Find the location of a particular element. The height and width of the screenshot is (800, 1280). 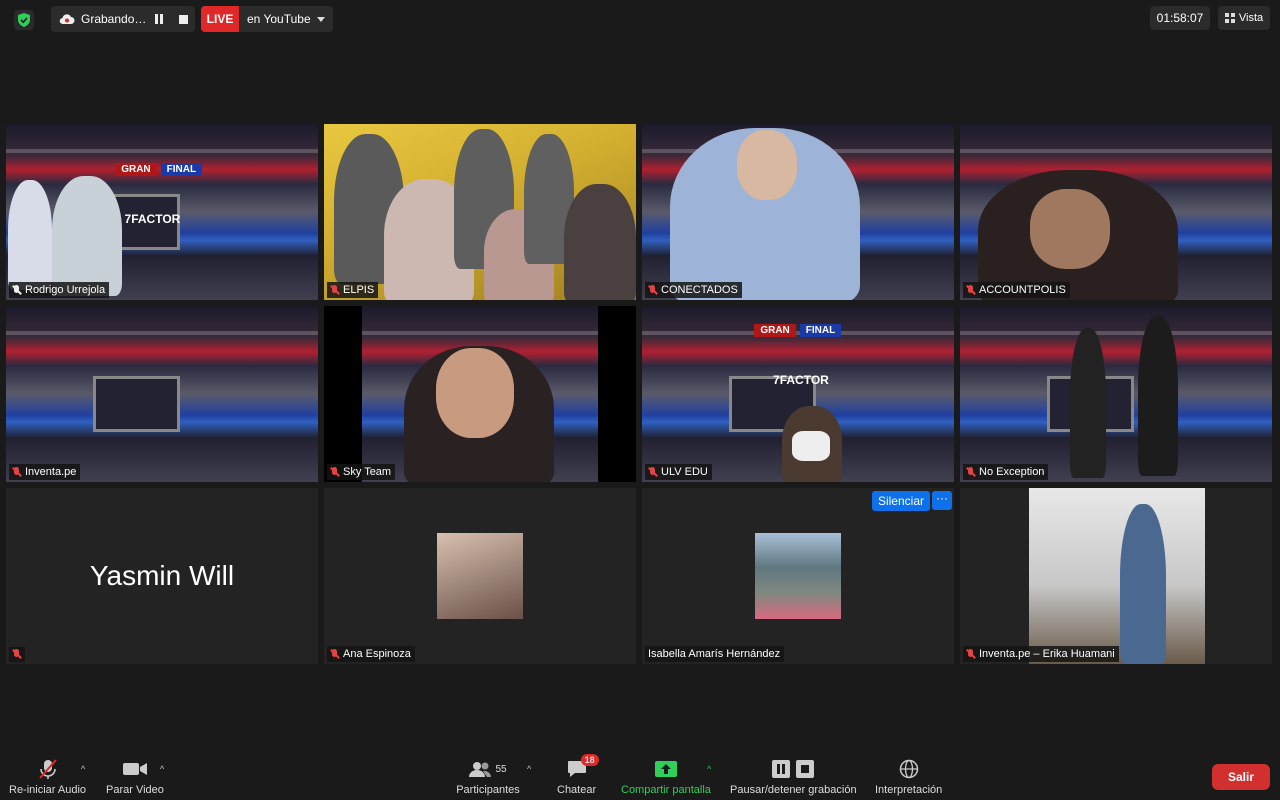

livestream-indicator: LIVE en YouTube is located at coordinates (267, 19).